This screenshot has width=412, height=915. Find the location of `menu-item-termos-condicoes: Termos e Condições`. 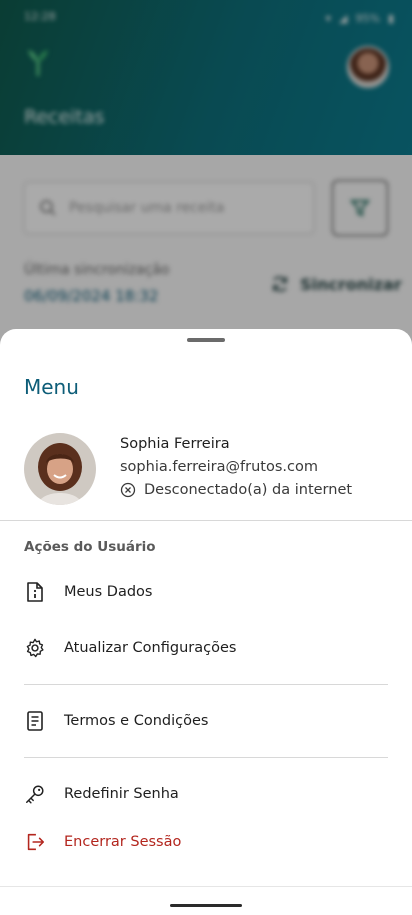

menu-item-termos-condicoes: Termos e Condições is located at coordinates (206, 721).